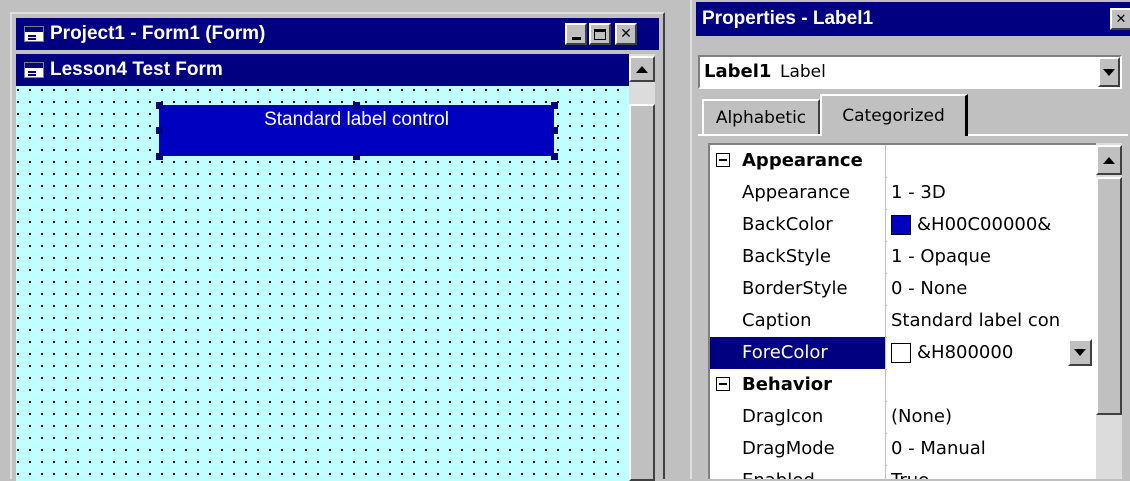 The height and width of the screenshot is (481, 1130). What do you see at coordinates (788, 18) in the screenshot?
I see `properties-title: Properties - Label1` at bounding box center [788, 18].